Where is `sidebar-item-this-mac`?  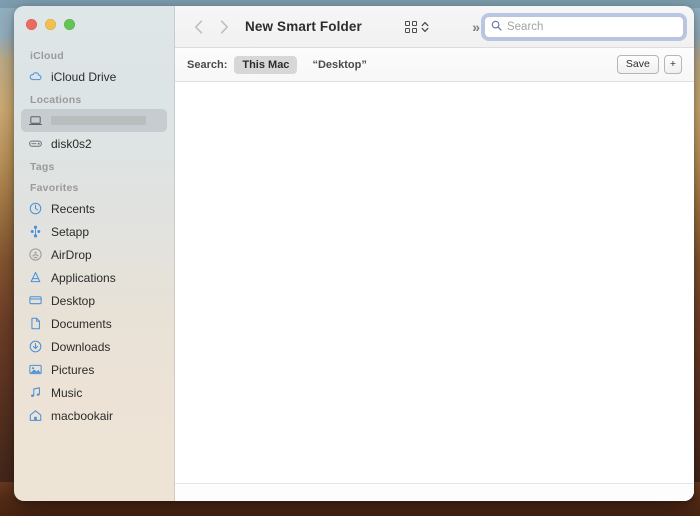
sidebar-item-this-mac is located at coordinates (94, 120).